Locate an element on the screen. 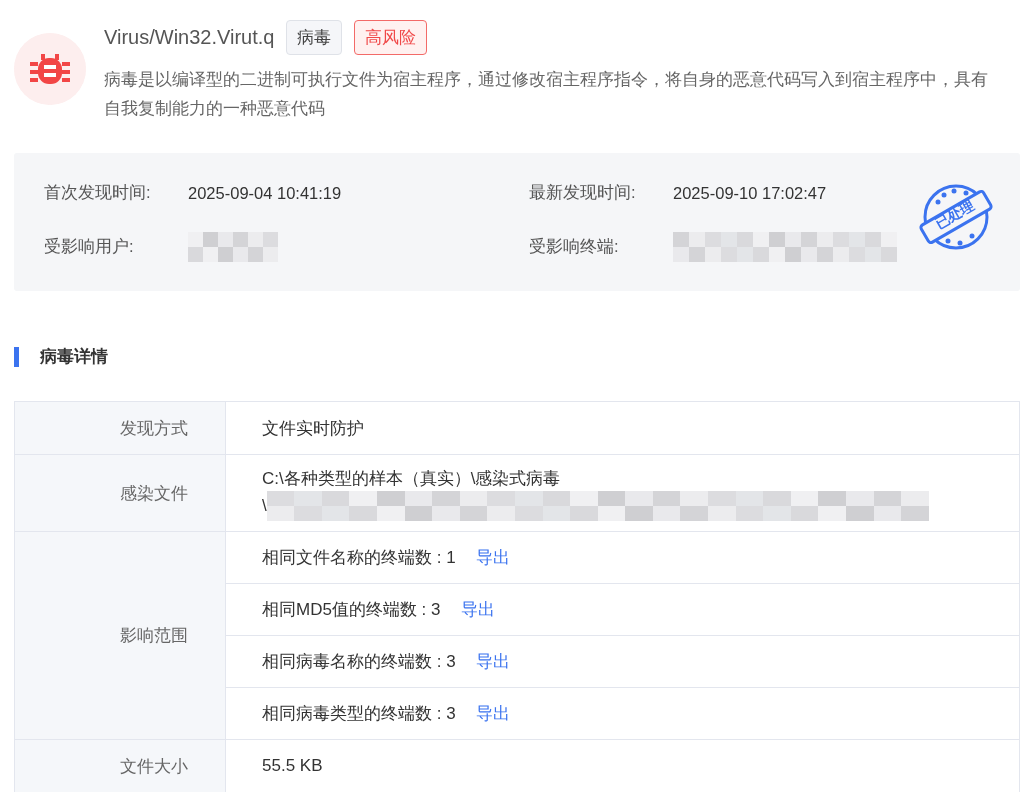 The image size is (1030, 792). count-text: 相同病毒类型的终端数 : 3 is located at coordinates (359, 714).